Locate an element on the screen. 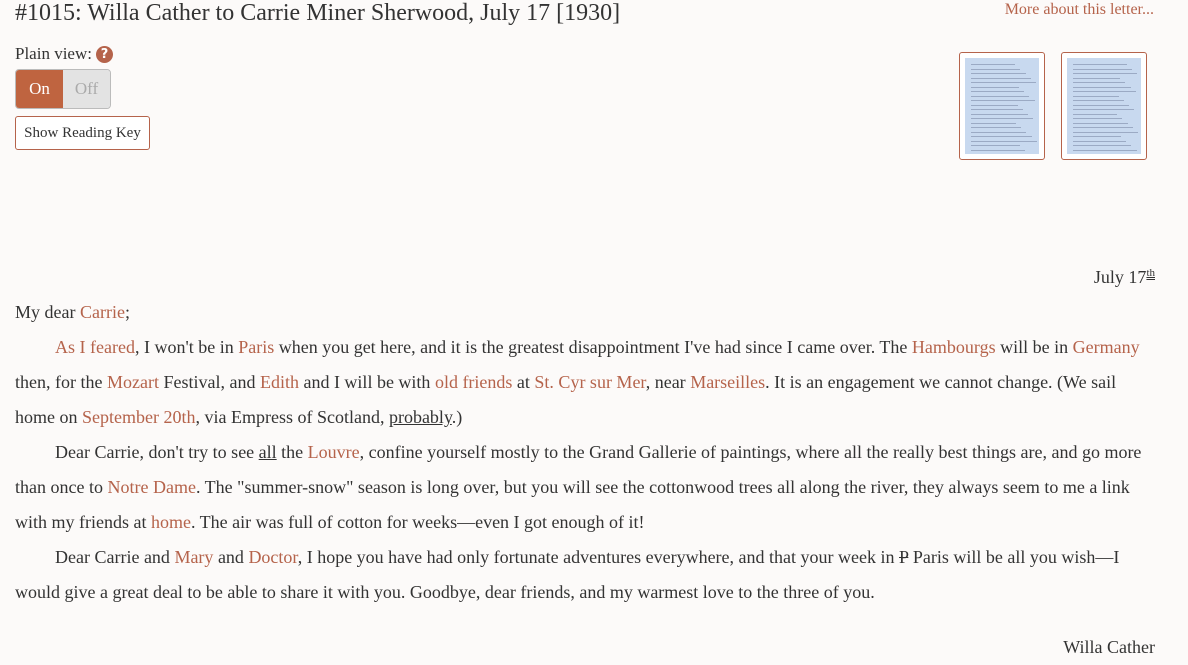  letter-text: Dear Carrie, don't try to see is located at coordinates (157, 452).